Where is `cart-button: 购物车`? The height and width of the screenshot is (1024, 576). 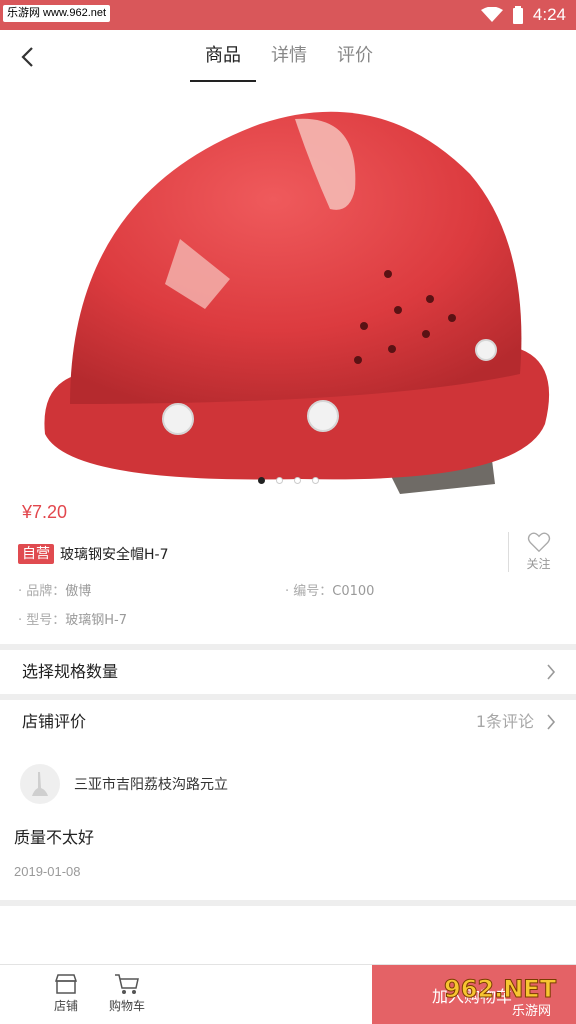
cart-button: 购物车 is located at coordinates (127, 993).